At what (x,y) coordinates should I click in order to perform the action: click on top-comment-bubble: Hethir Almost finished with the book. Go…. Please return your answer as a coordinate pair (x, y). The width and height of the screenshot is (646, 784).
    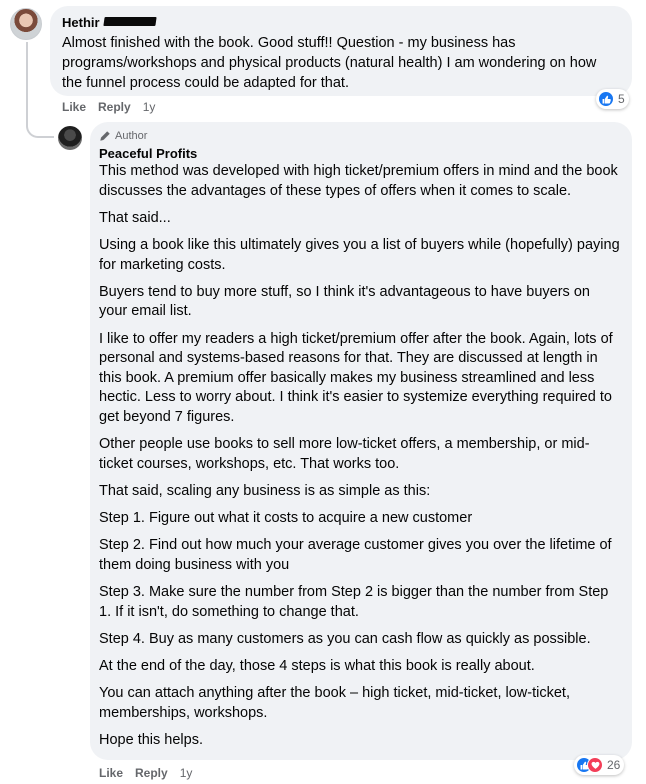
    Looking at the image, I should click on (341, 51).